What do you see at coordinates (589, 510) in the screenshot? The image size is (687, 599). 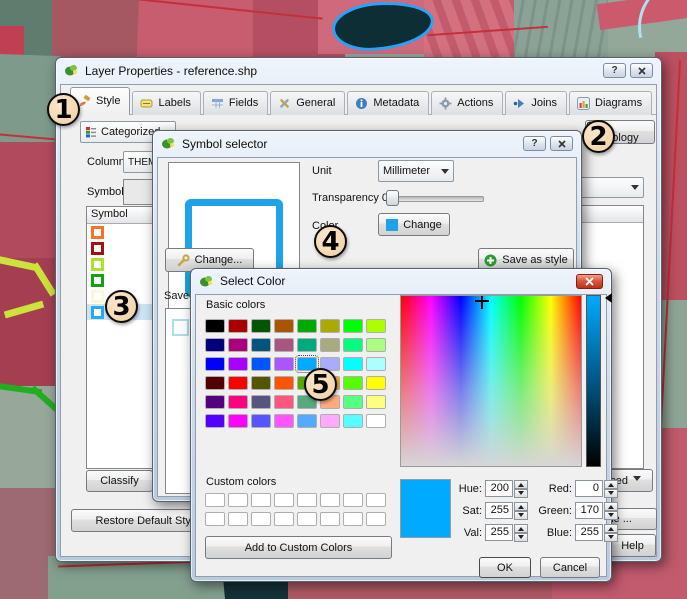 I see `green-input: 170` at bounding box center [589, 510].